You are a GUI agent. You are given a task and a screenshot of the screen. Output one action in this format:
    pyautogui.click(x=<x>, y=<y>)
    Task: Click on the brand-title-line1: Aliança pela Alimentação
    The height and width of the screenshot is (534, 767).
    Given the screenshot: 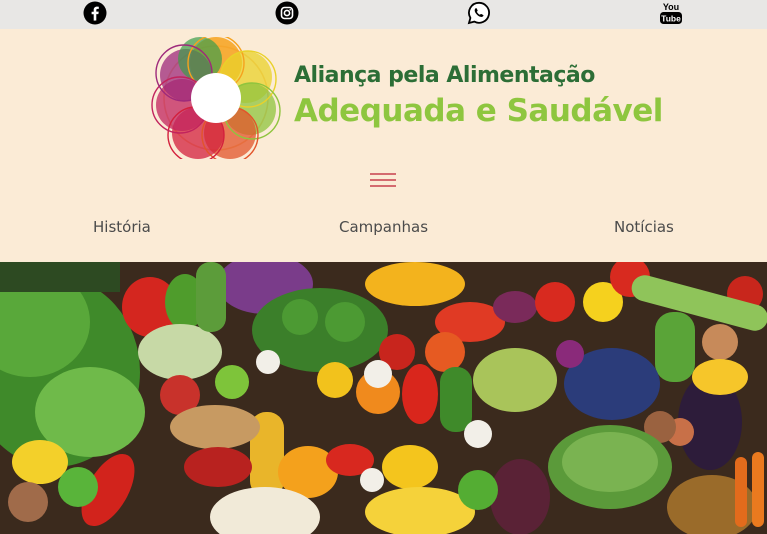 What is the action you would take?
    pyautogui.click(x=444, y=75)
    